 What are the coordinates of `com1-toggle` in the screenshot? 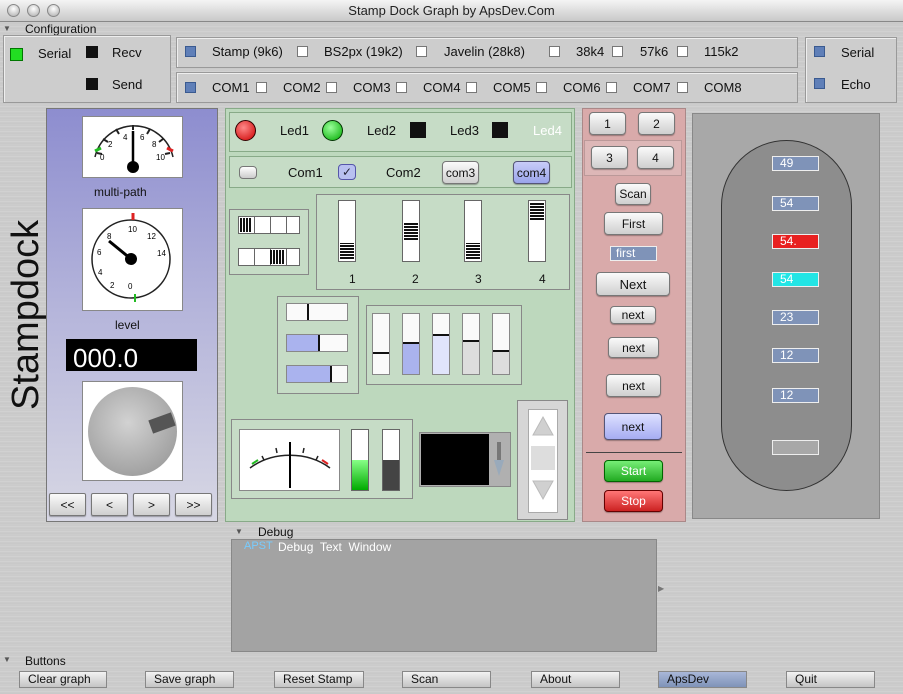 It's located at (248, 172).